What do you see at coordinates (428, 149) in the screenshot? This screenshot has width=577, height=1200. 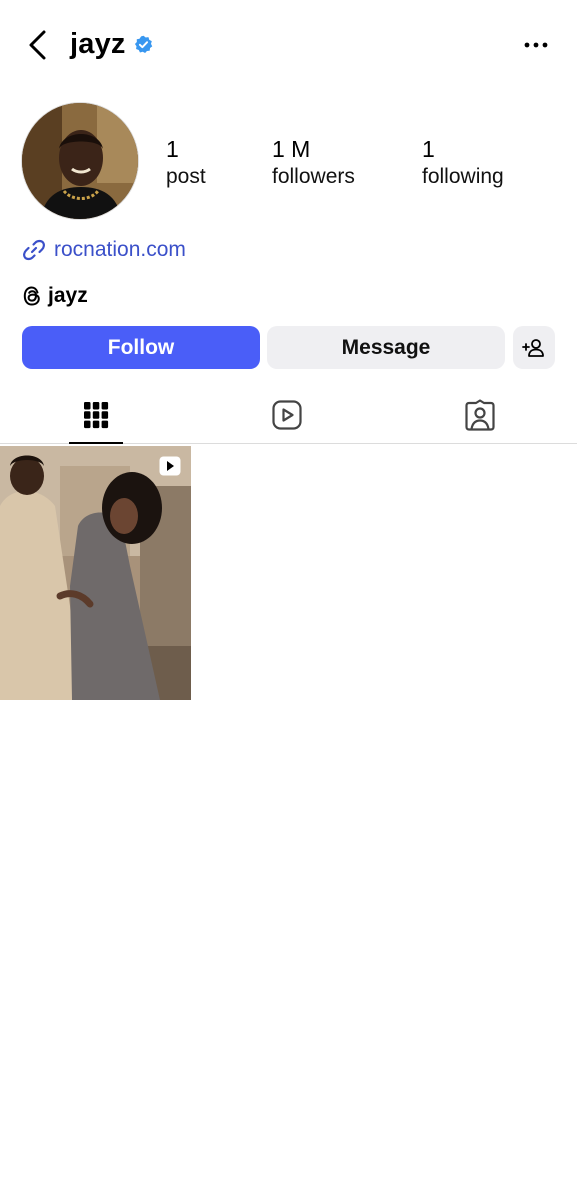 I see `following-count-value: 1` at bounding box center [428, 149].